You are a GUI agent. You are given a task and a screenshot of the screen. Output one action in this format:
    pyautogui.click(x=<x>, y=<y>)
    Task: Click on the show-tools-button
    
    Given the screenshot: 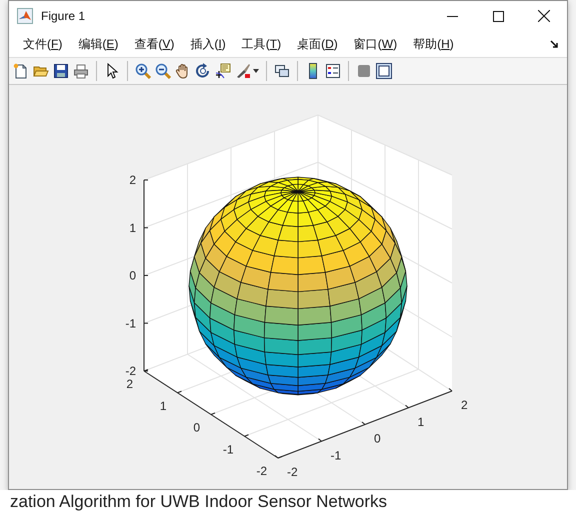 What is the action you would take?
    pyautogui.click(x=384, y=71)
    